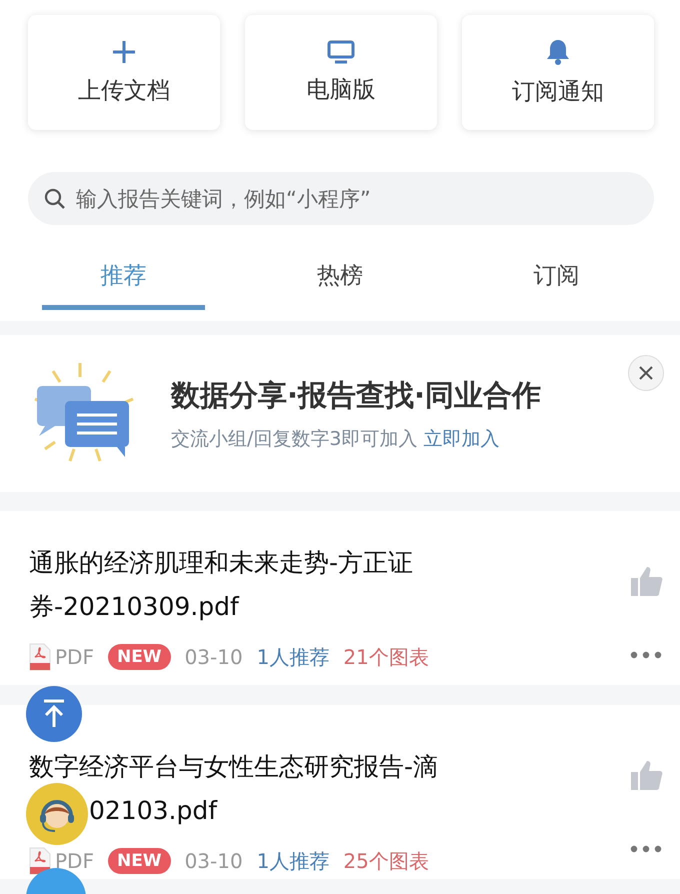  I want to click on report-title: 通胀的经济肌理和未来走势-方正证, so click(221, 563).